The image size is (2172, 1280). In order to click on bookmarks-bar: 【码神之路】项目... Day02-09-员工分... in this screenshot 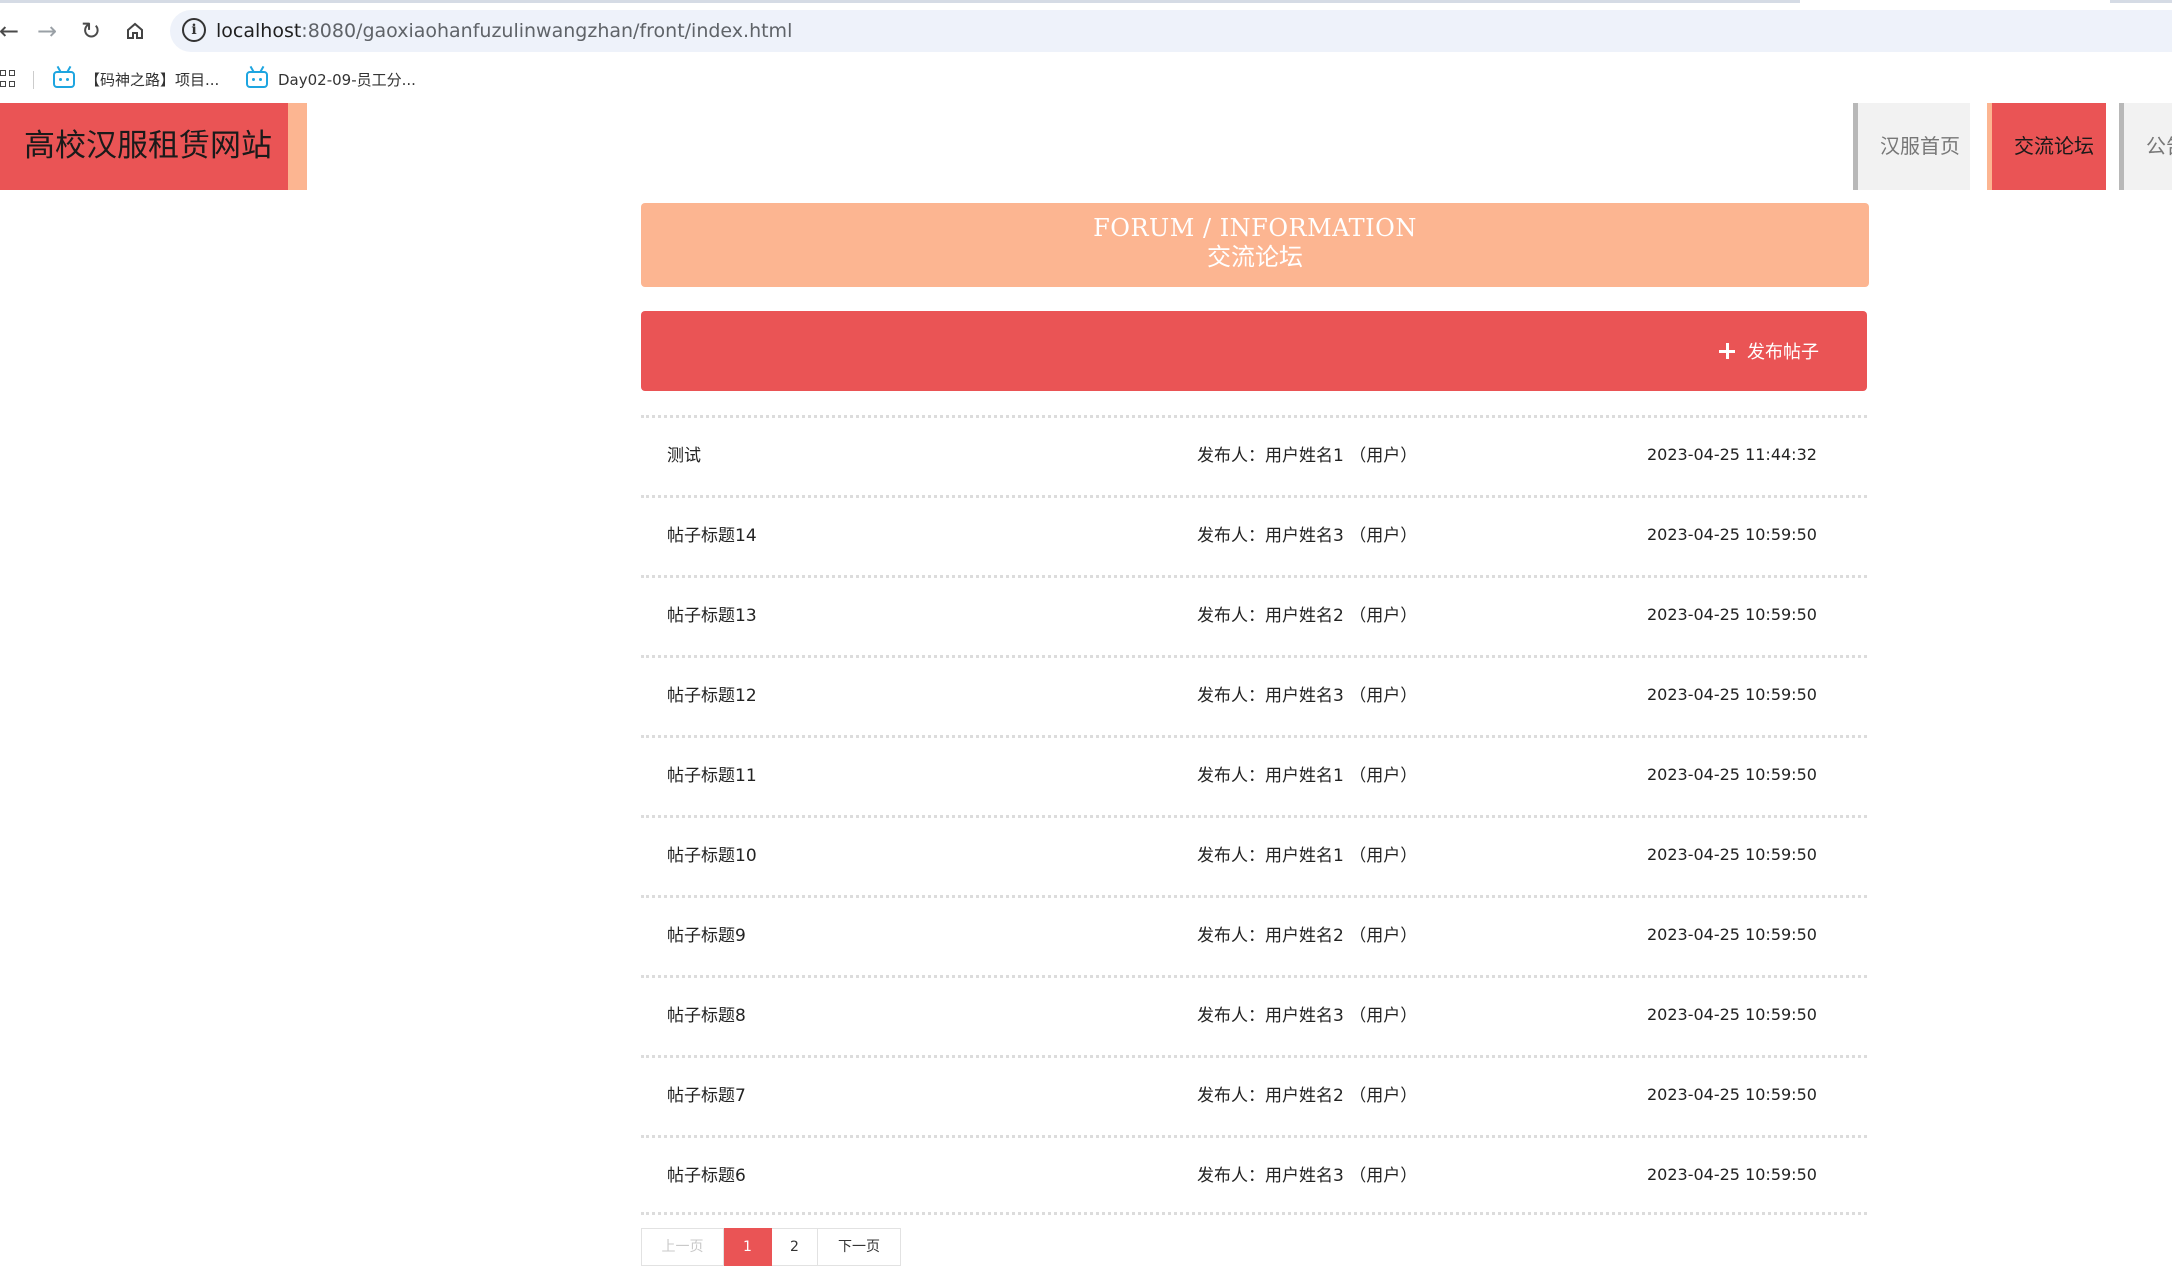, I will do `click(1086, 79)`.